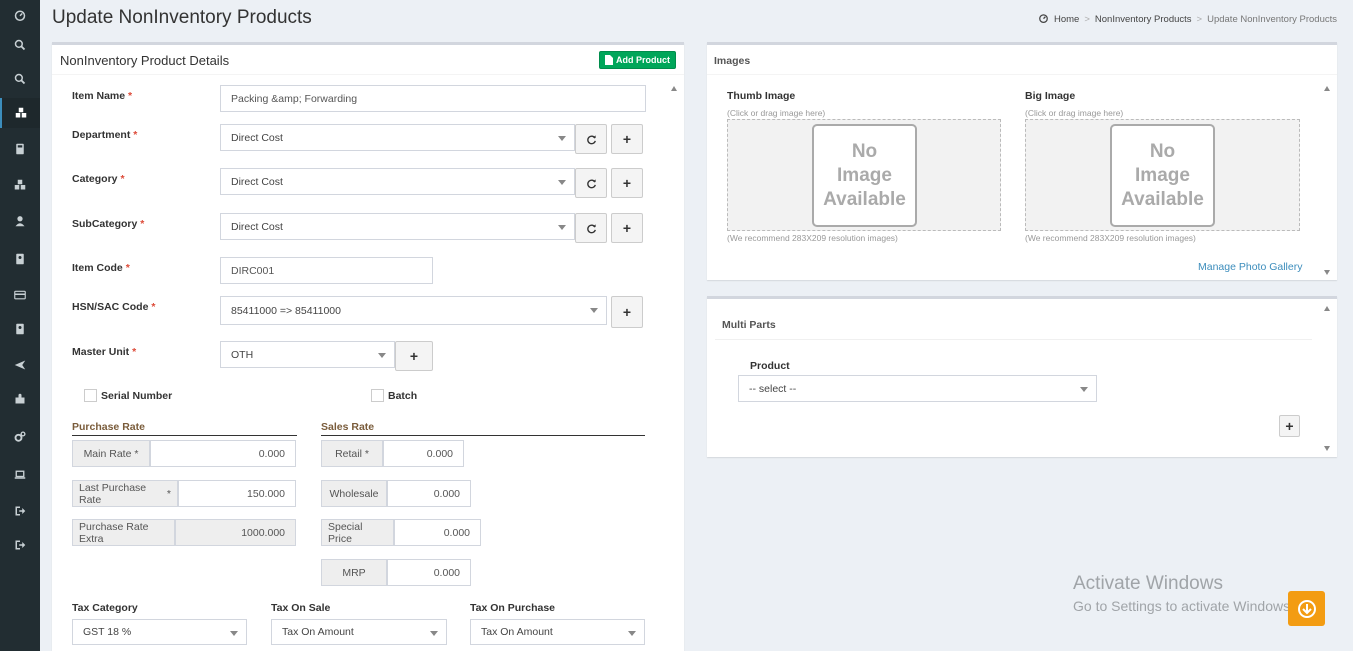 The image size is (1353, 651). I want to click on master-unit-label: Master Unit *, so click(104, 352).